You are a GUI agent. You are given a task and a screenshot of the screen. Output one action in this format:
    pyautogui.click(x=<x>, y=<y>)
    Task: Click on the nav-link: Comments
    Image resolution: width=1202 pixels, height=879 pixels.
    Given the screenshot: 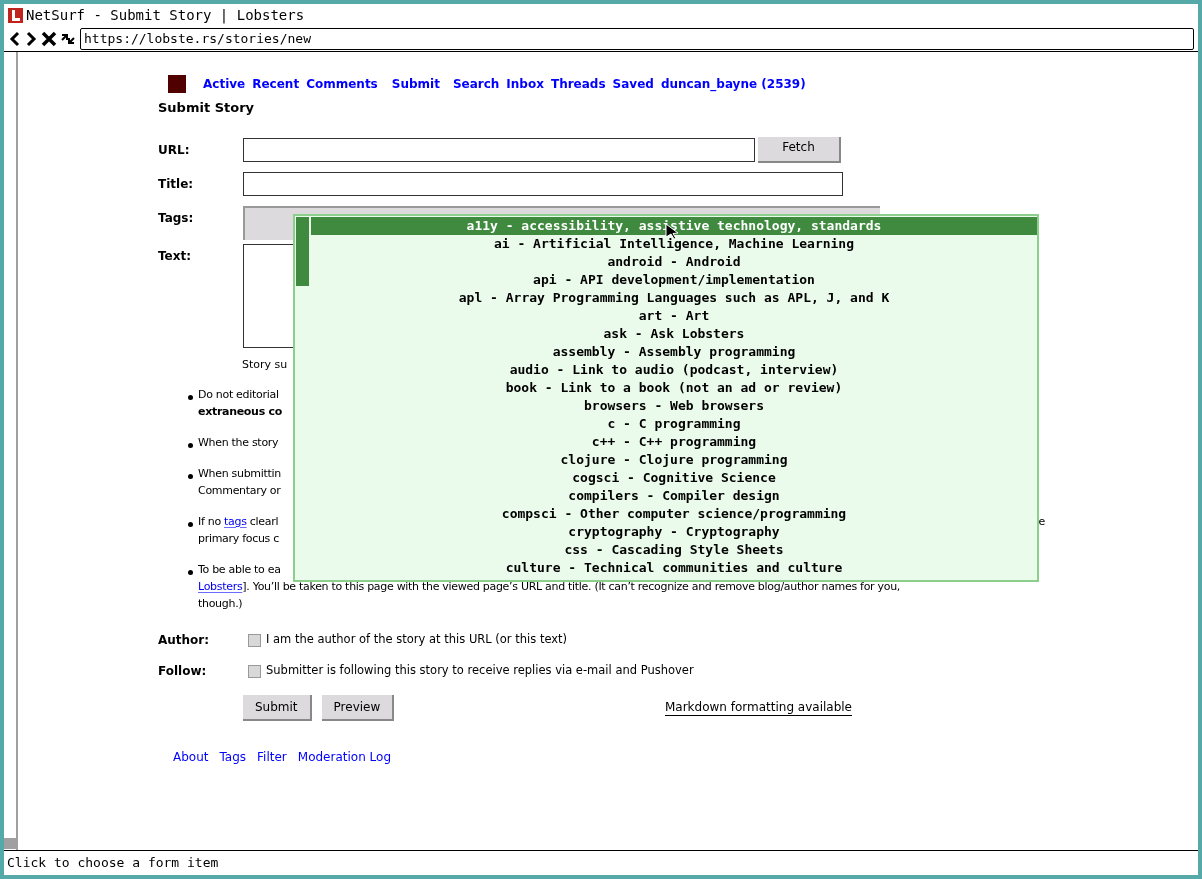 What is the action you would take?
    pyautogui.click(x=342, y=84)
    